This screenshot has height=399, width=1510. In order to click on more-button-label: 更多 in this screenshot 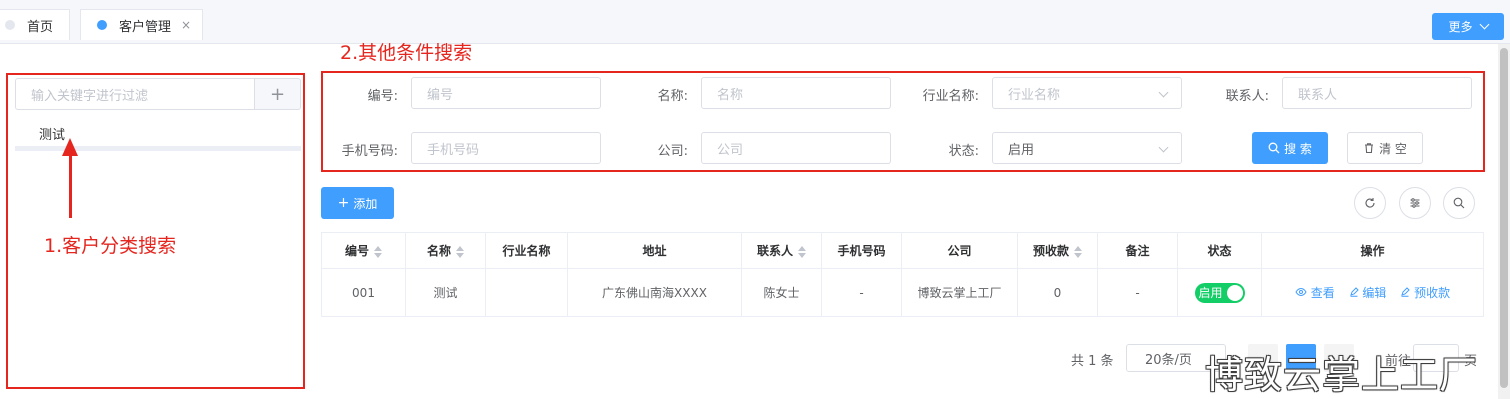, I will do `click(1460, 27)`.